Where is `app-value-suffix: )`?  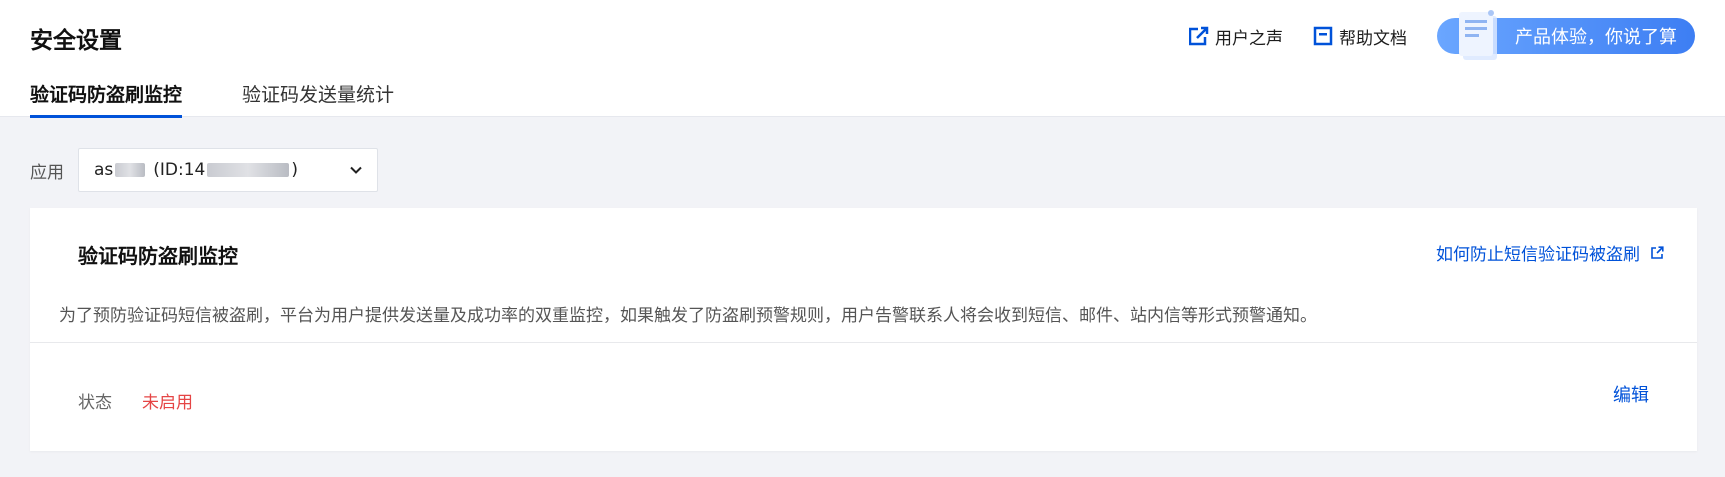
app-value-suffix: ) is located at coordinates (295, 170).